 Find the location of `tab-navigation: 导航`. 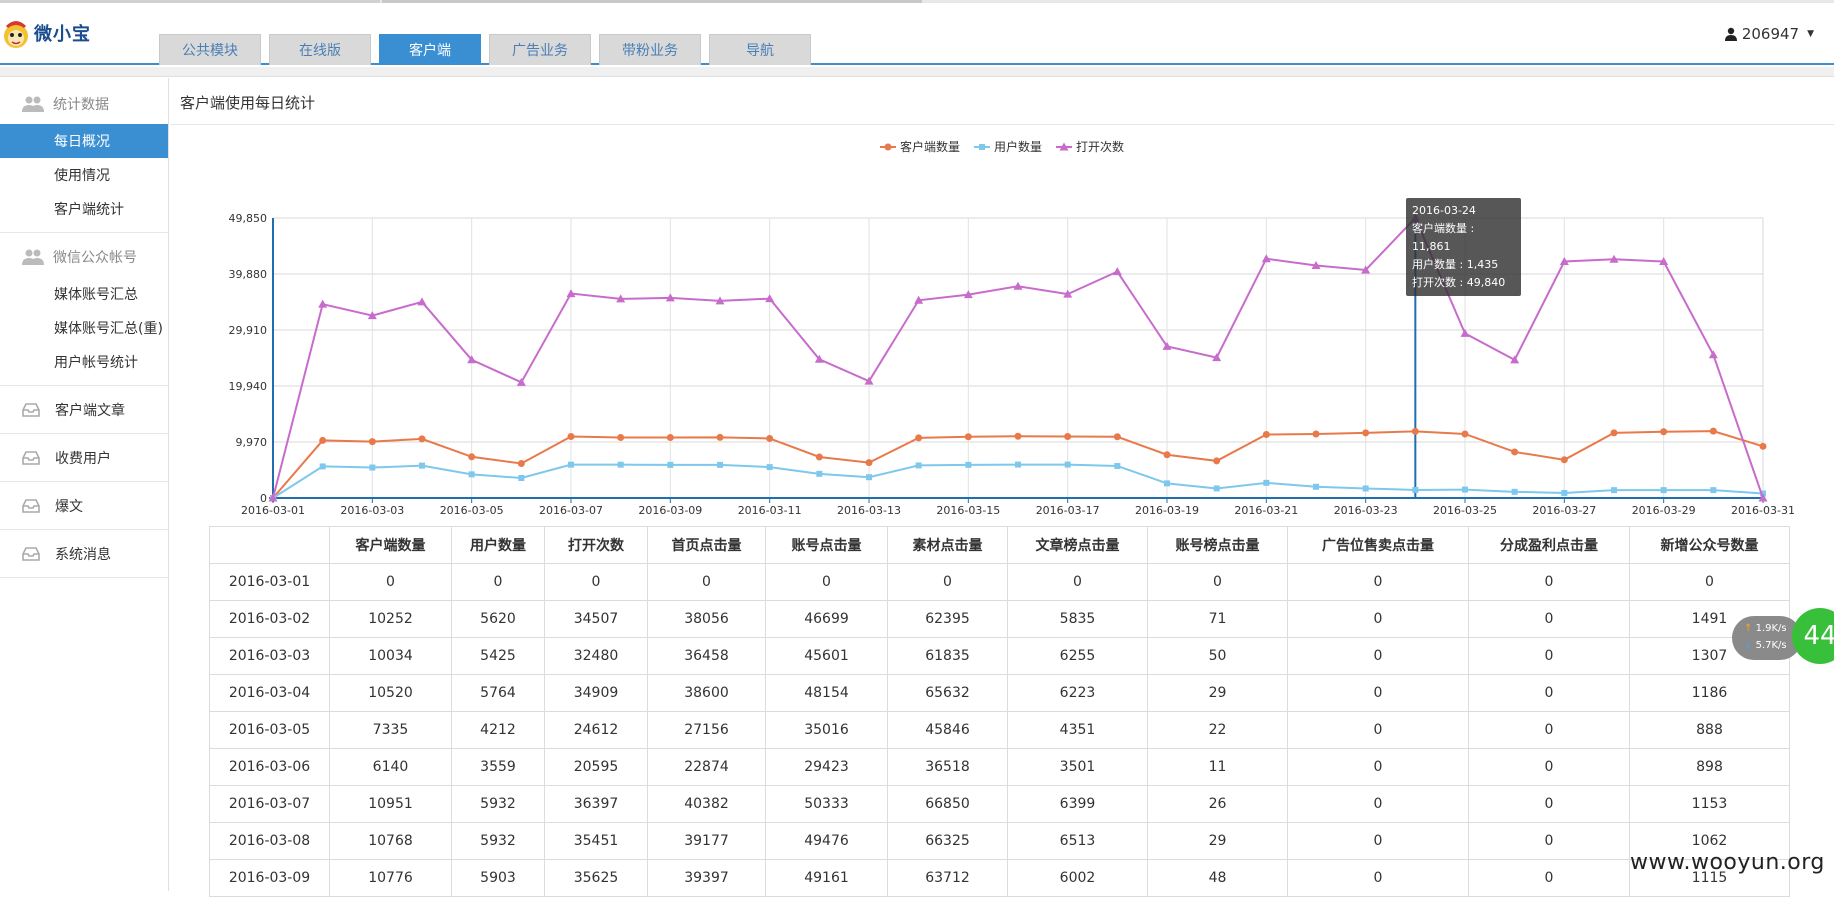

tab-navigation: 导航 is located at coordinates (760, 49).